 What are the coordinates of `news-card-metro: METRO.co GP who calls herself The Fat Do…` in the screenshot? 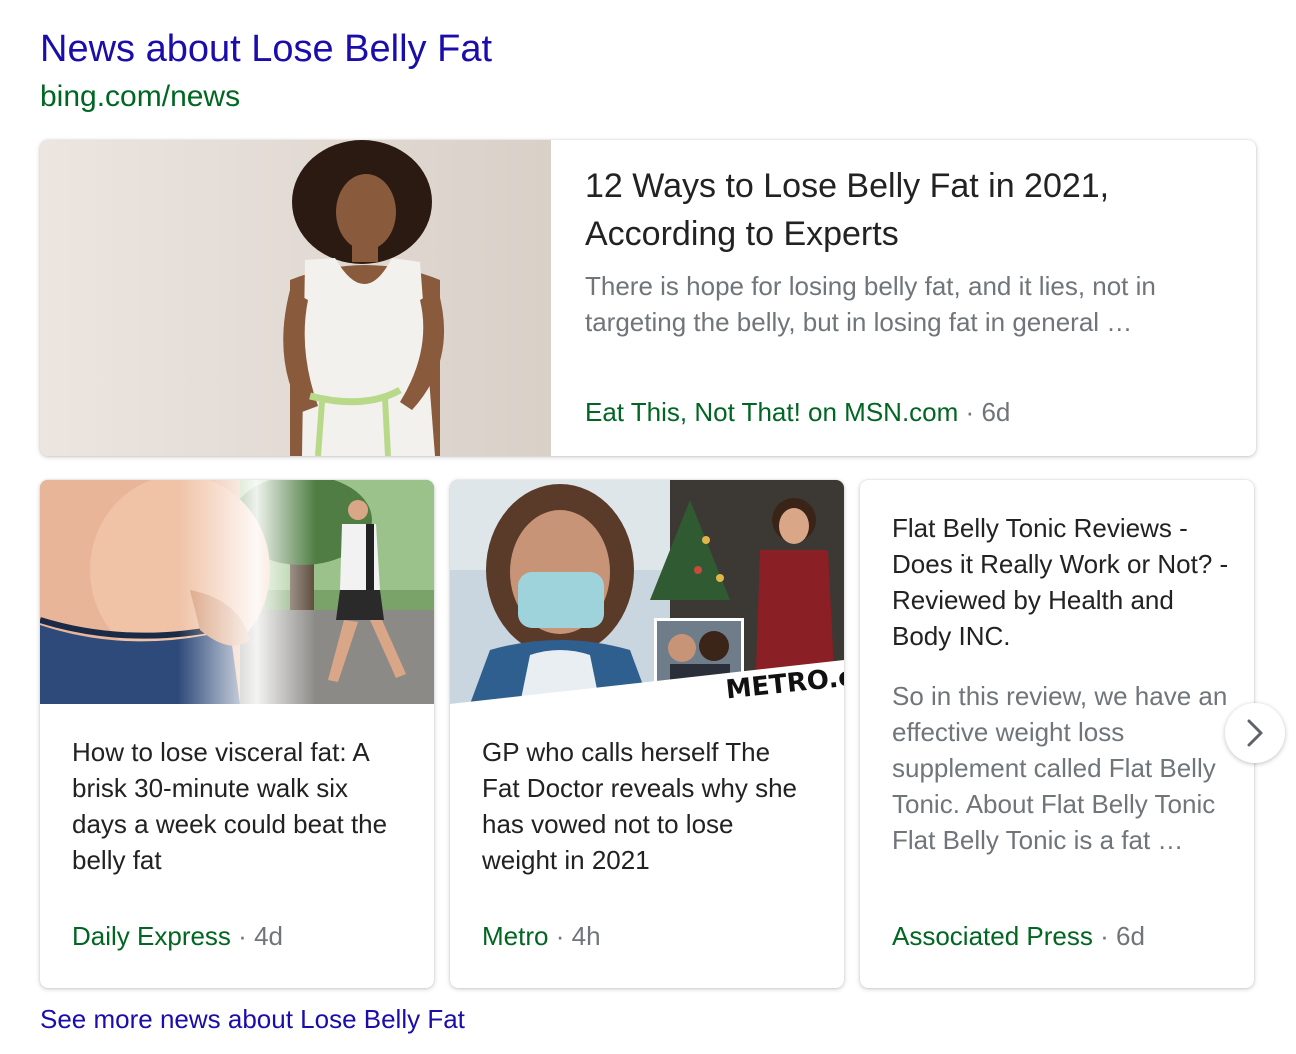 It's located at (647, 734).